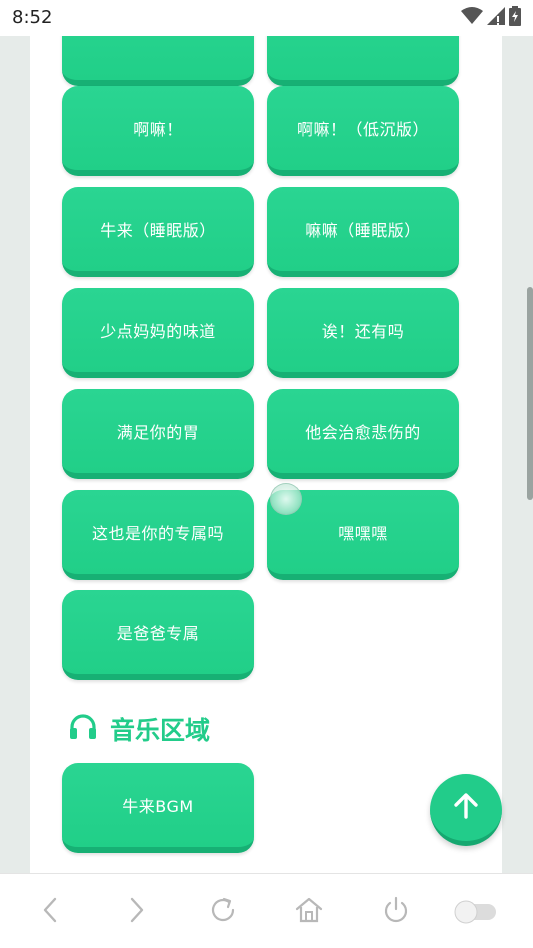 The height and width of the screenshot is (948, 533). I want to click on status-icons, so click(491, 18).